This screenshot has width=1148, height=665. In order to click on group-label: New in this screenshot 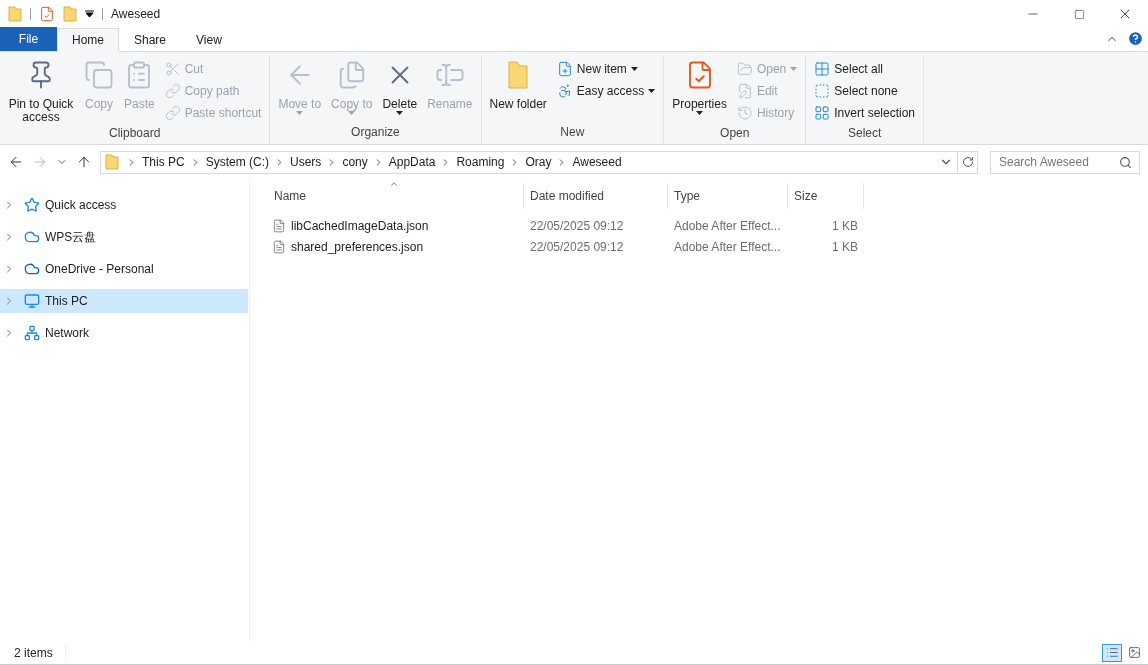, I will do `click(572, 132)`.